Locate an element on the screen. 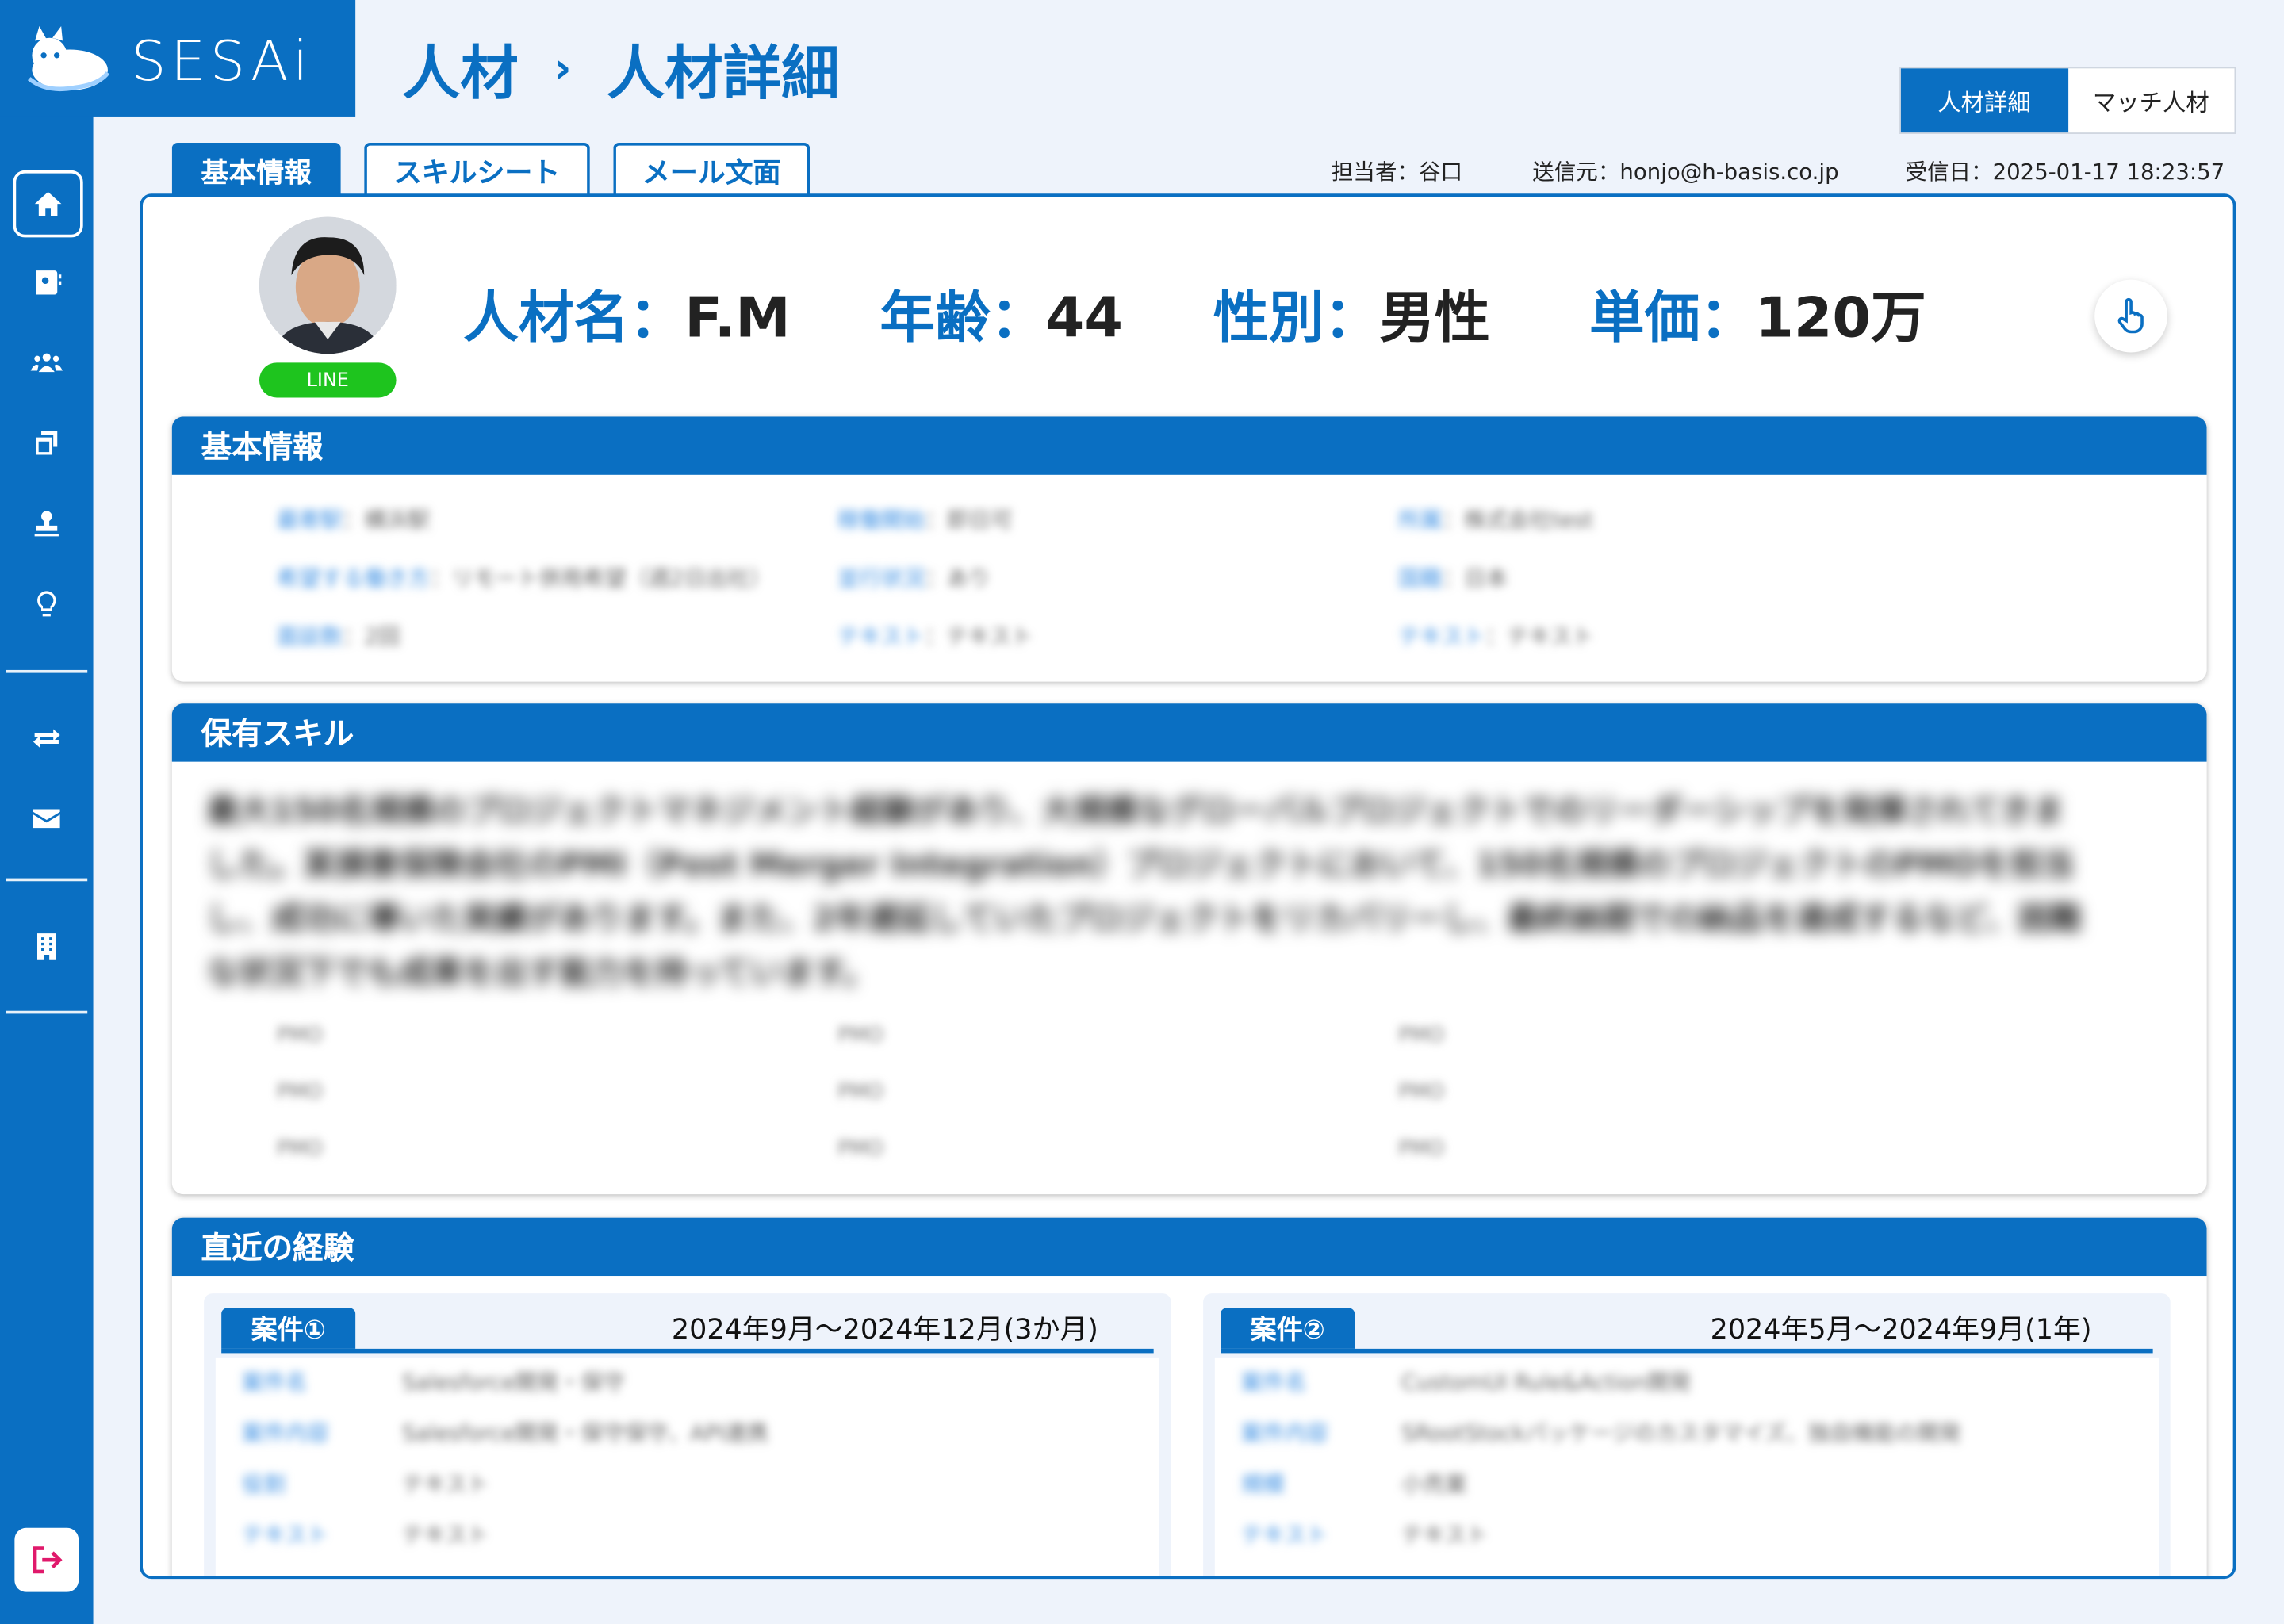 This screenshot has width=2284, height=1624. info-field: 希望する働き方：リモート併用希望（週2日出社） is located at coordinates (524, 578).